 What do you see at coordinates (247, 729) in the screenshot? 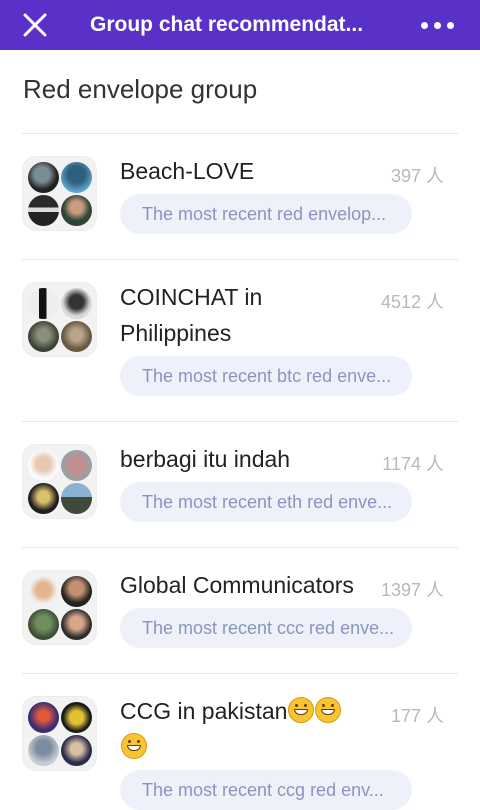
I see `group-name: CCG in pakistan` at bounding box center [247, 729].